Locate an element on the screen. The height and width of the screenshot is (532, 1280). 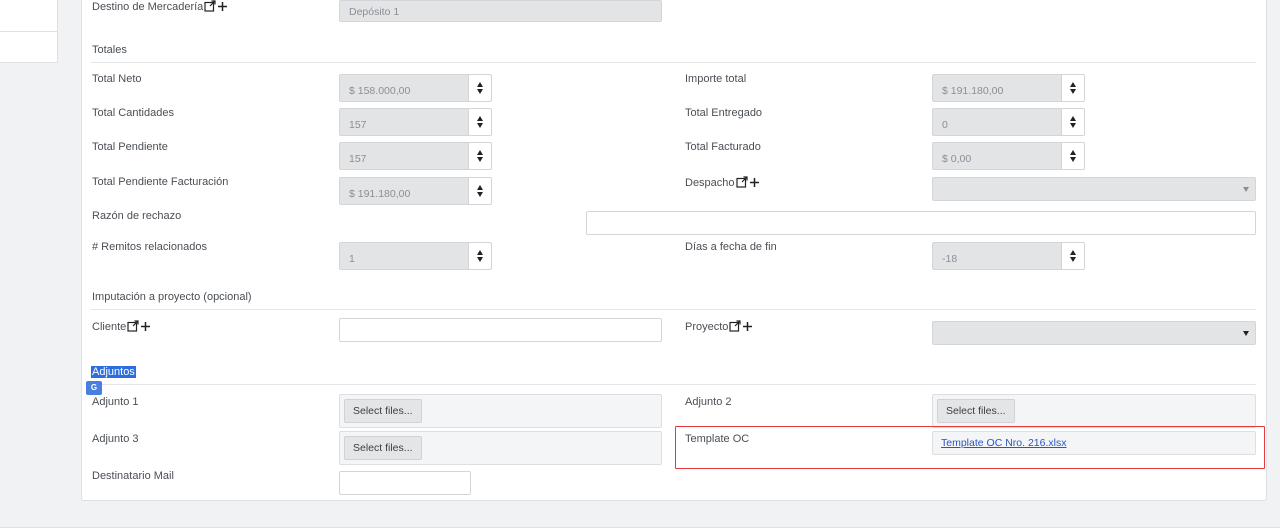
total-neto-label: Total Neto is located at coordinates (117, 79).